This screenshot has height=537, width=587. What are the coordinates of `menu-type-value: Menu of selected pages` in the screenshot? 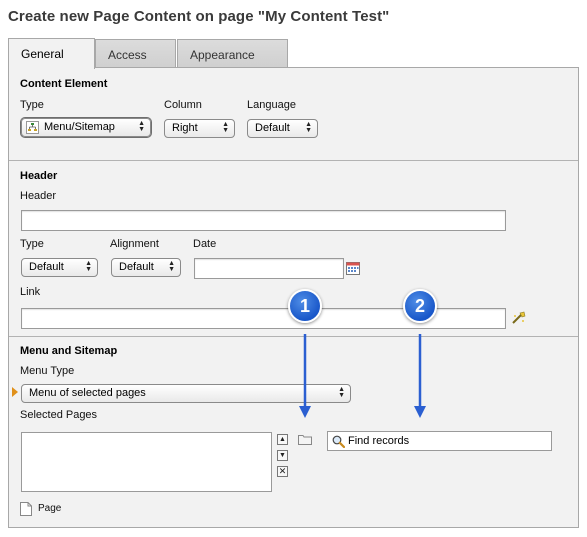 It's located at (87, 393).